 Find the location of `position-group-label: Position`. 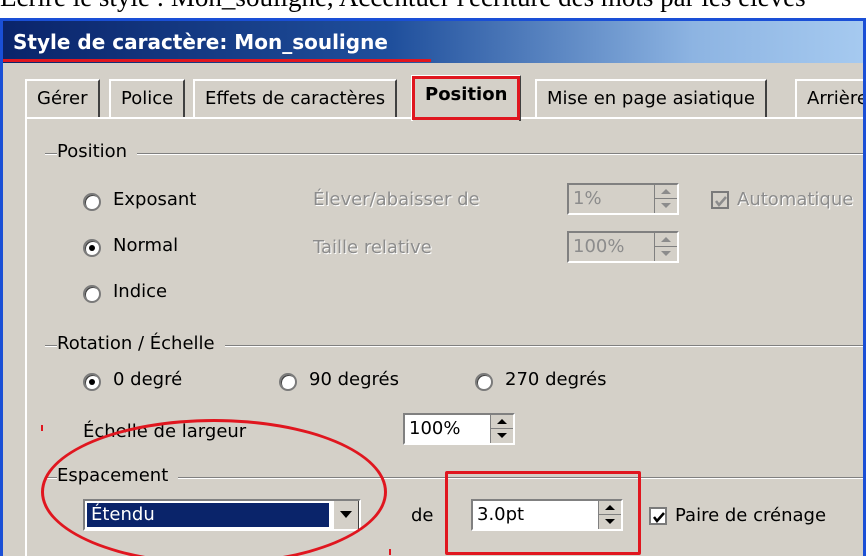

position-group-label: Position is located at coordinates (97, 151).